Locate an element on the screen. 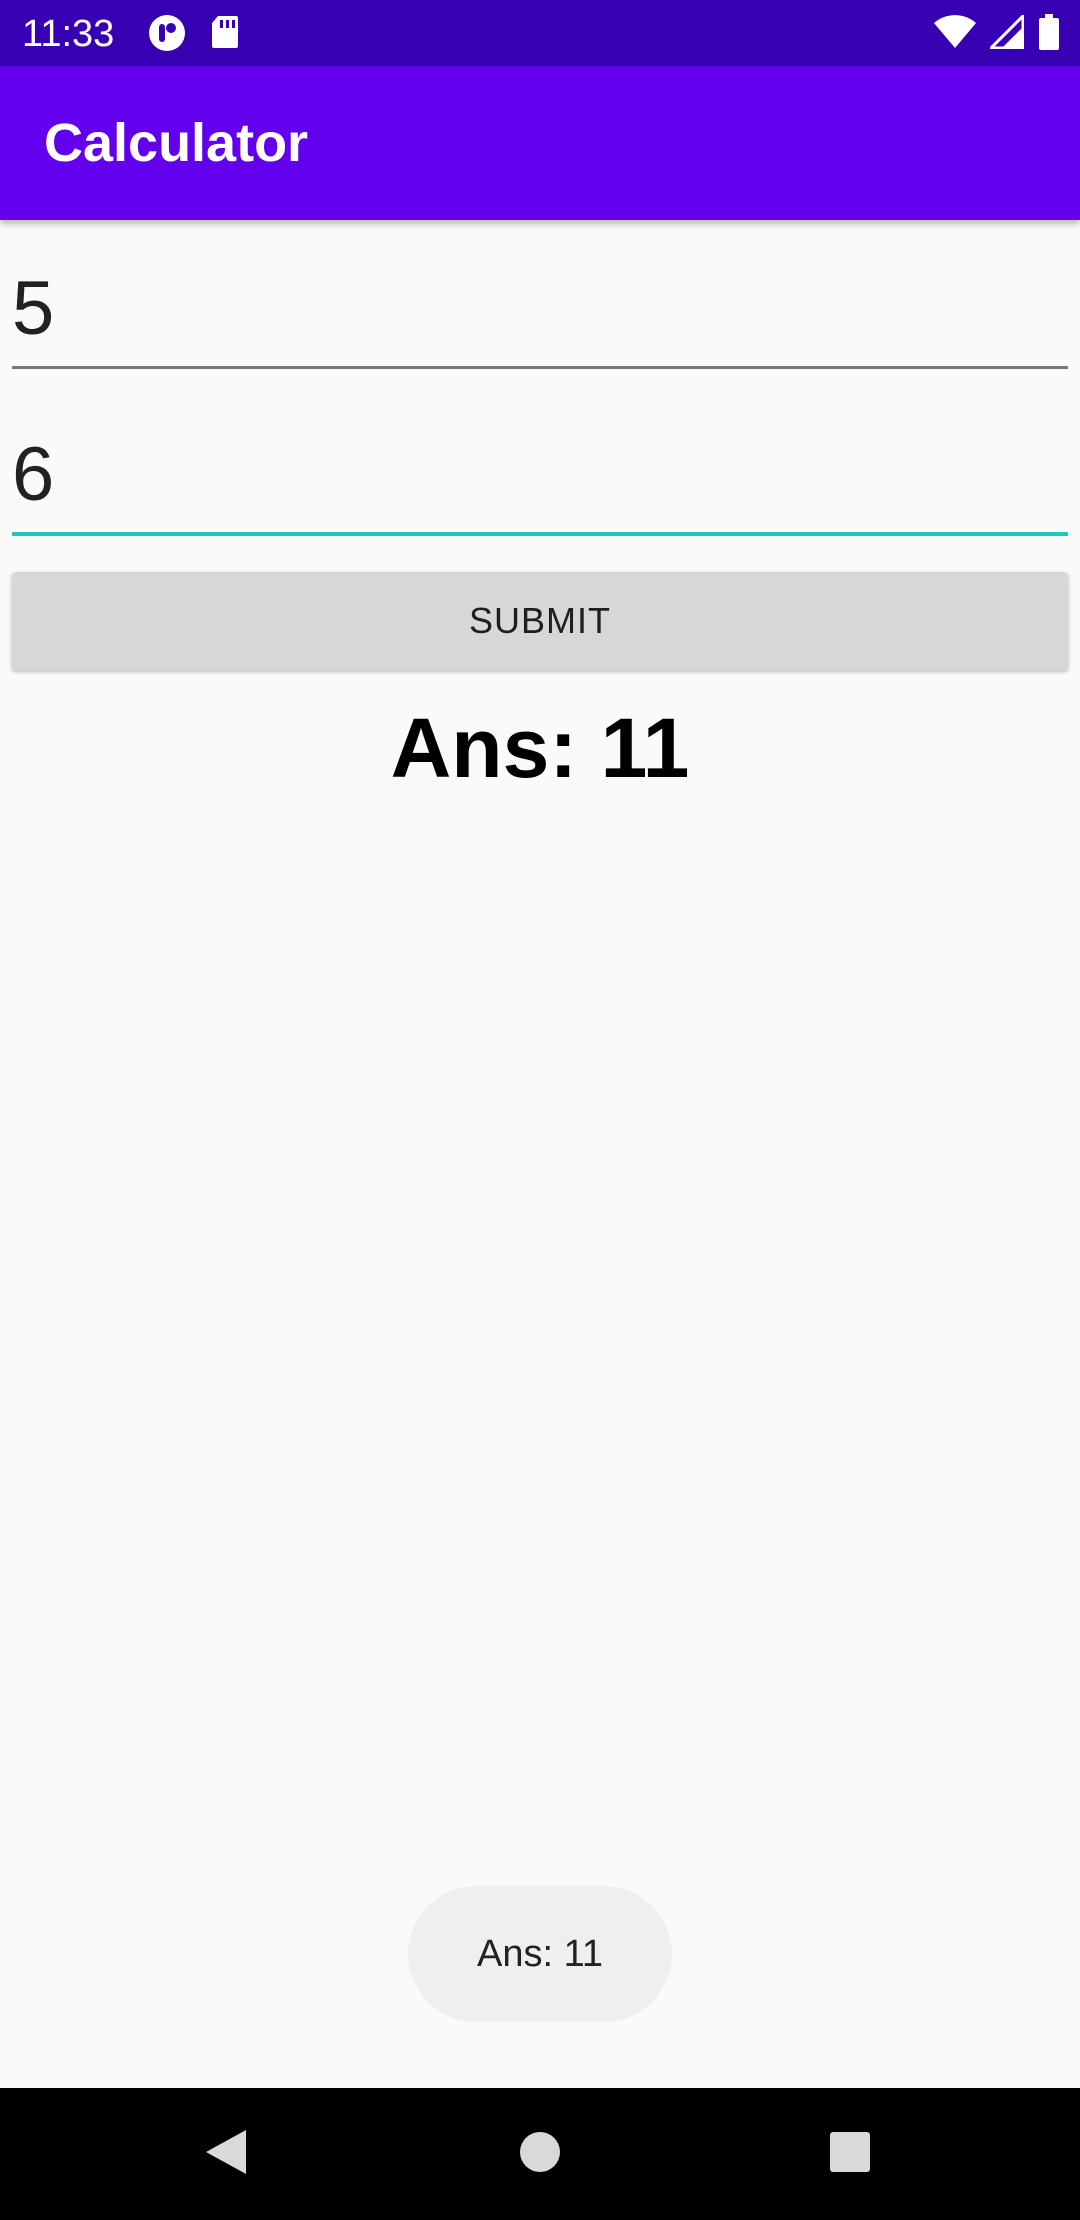 The image size is (1080, 2220). home-button is located at coordinates (540, 2154).